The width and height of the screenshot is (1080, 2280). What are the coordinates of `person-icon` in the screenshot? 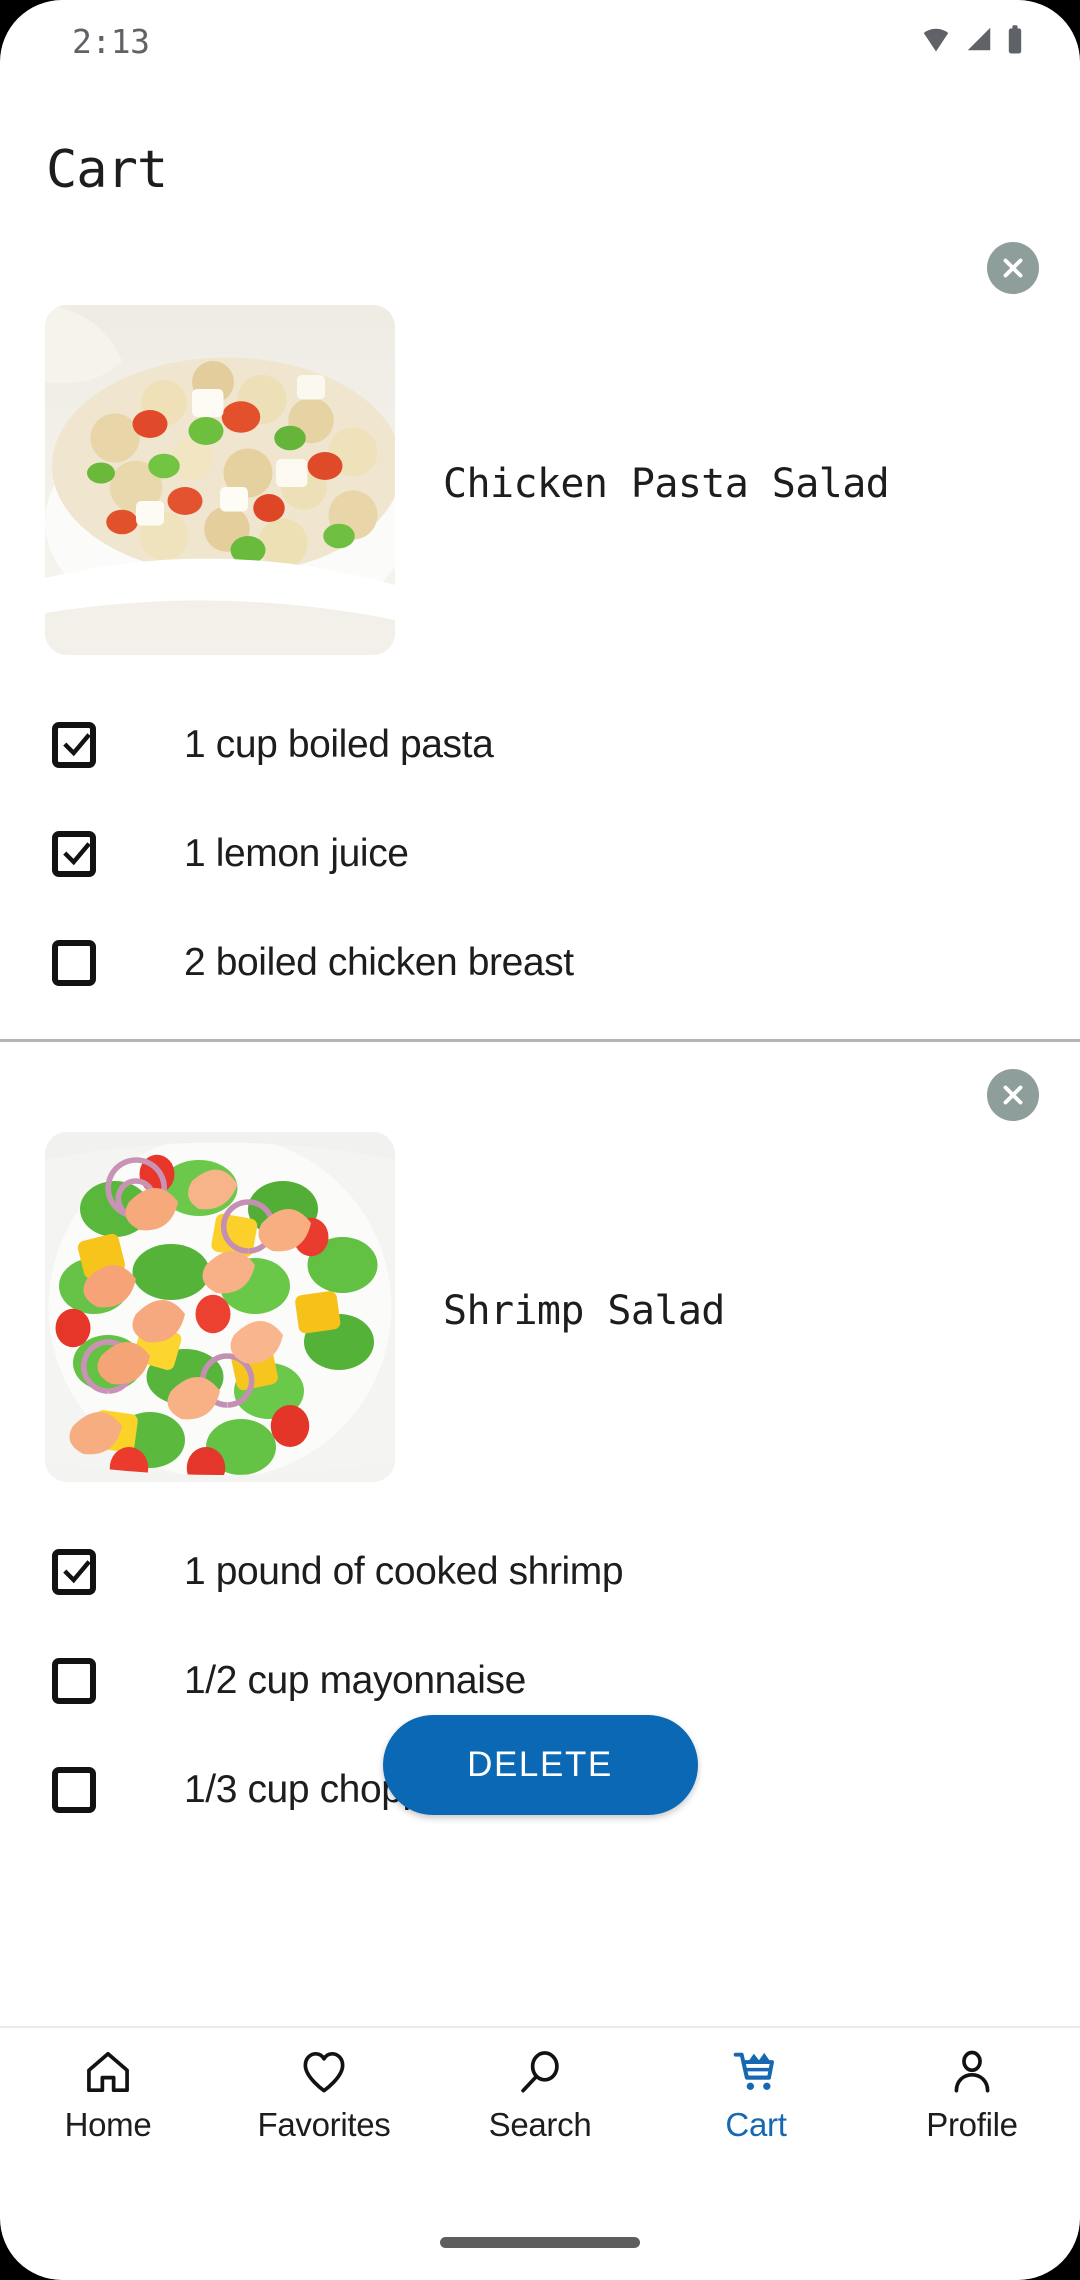 It's located at (972, 2072).